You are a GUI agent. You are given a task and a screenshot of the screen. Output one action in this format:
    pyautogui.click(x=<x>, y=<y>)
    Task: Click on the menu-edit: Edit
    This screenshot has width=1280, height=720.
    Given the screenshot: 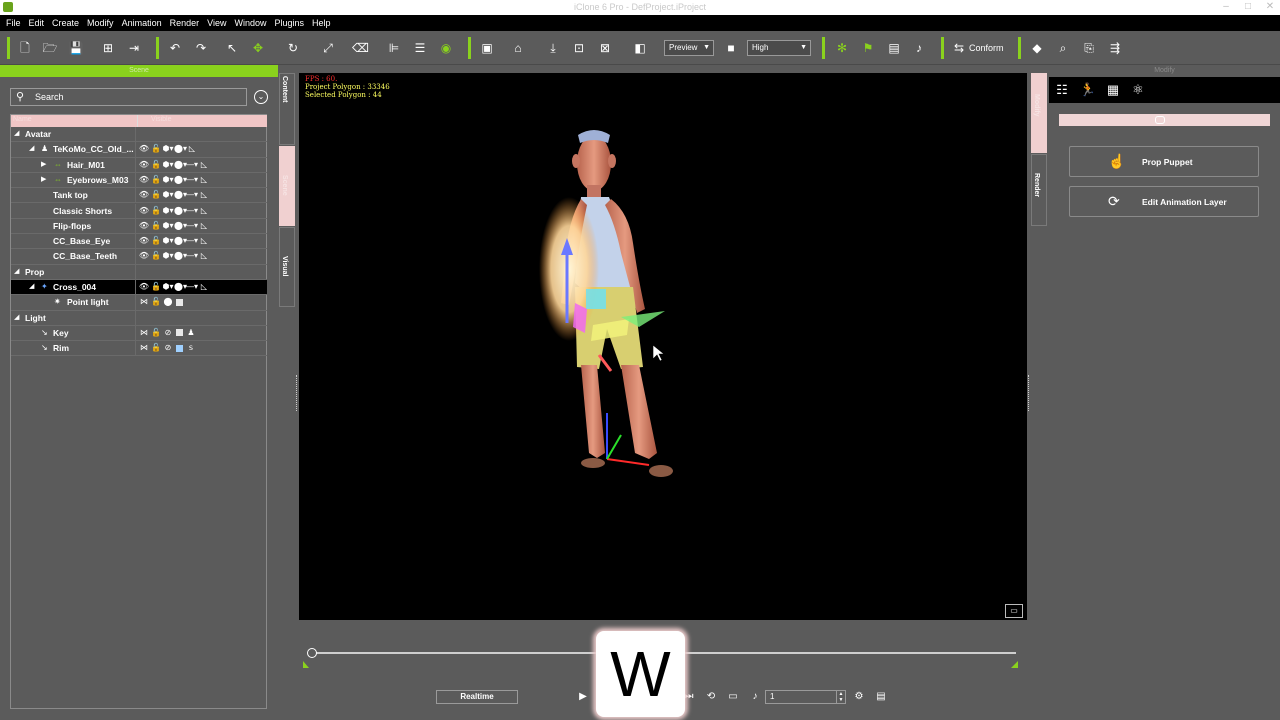 What is the action you would take?
    pyautogui.click(x=39, y=23)
    